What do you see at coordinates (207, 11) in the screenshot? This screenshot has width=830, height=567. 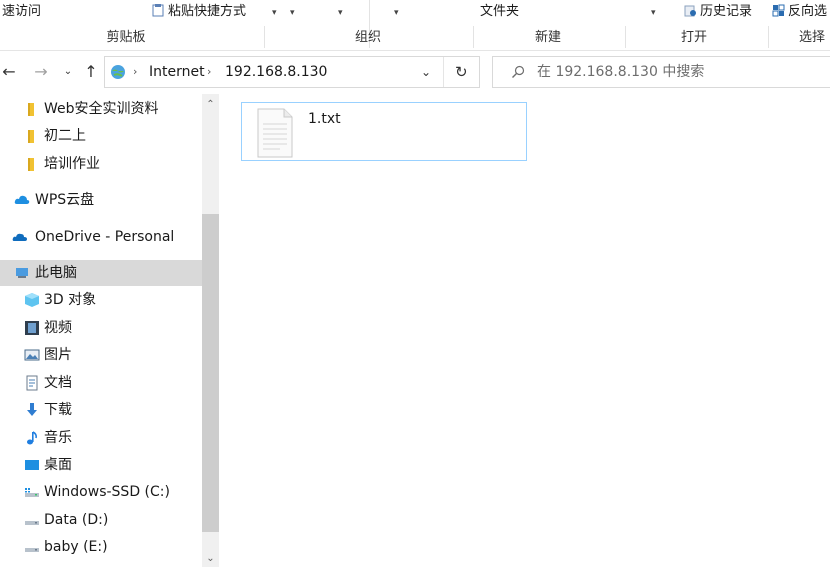 I see `paste-shortcut-label: 粘贴快捷方式` at bounding box center [207, 11].